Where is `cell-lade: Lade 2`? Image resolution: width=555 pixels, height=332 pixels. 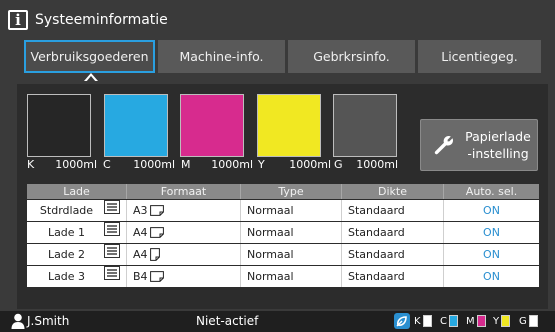 cell-lade: Lade 2 is located at coordinates (77, 254).